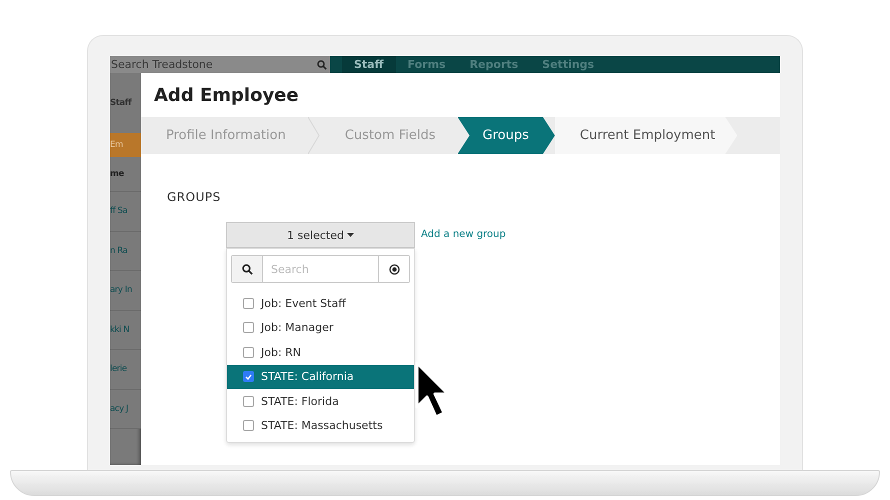 The height and width of the screenshot is (500, 890). What do you see at coordinates (320, 426) in the screenshot?
I see `group-option: STATE: Massachusetts` at bounding box center [320, 426].